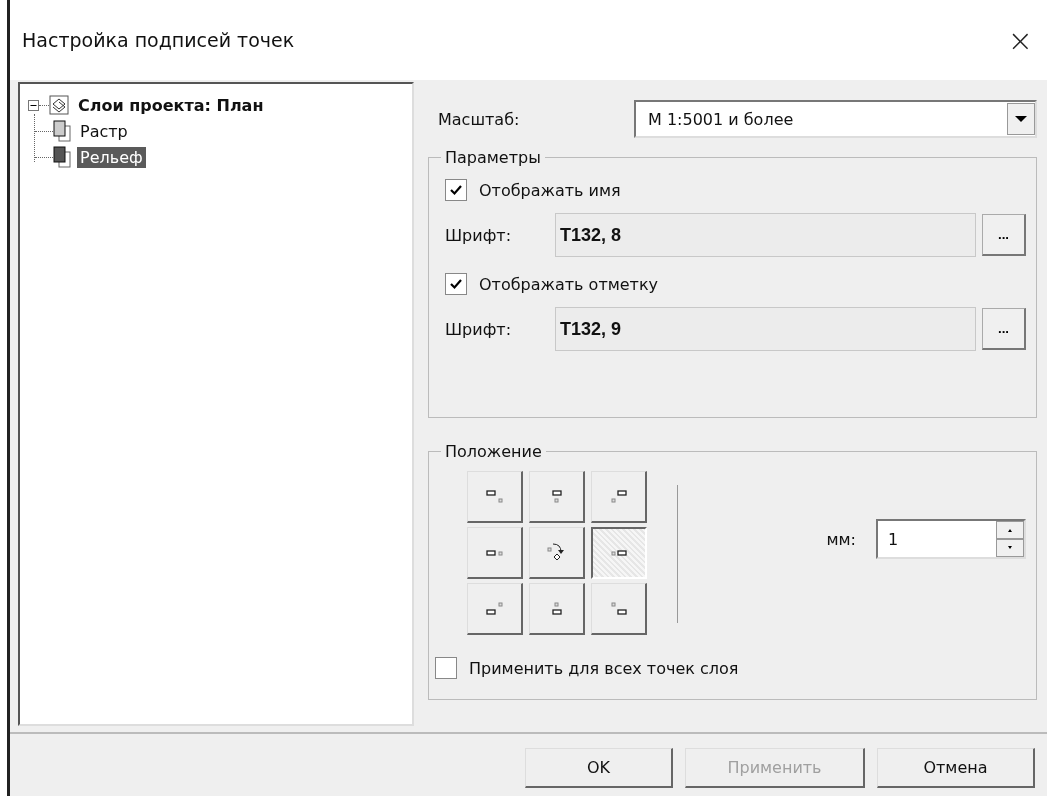  I want to click on layers-icon, so click(59, 105).